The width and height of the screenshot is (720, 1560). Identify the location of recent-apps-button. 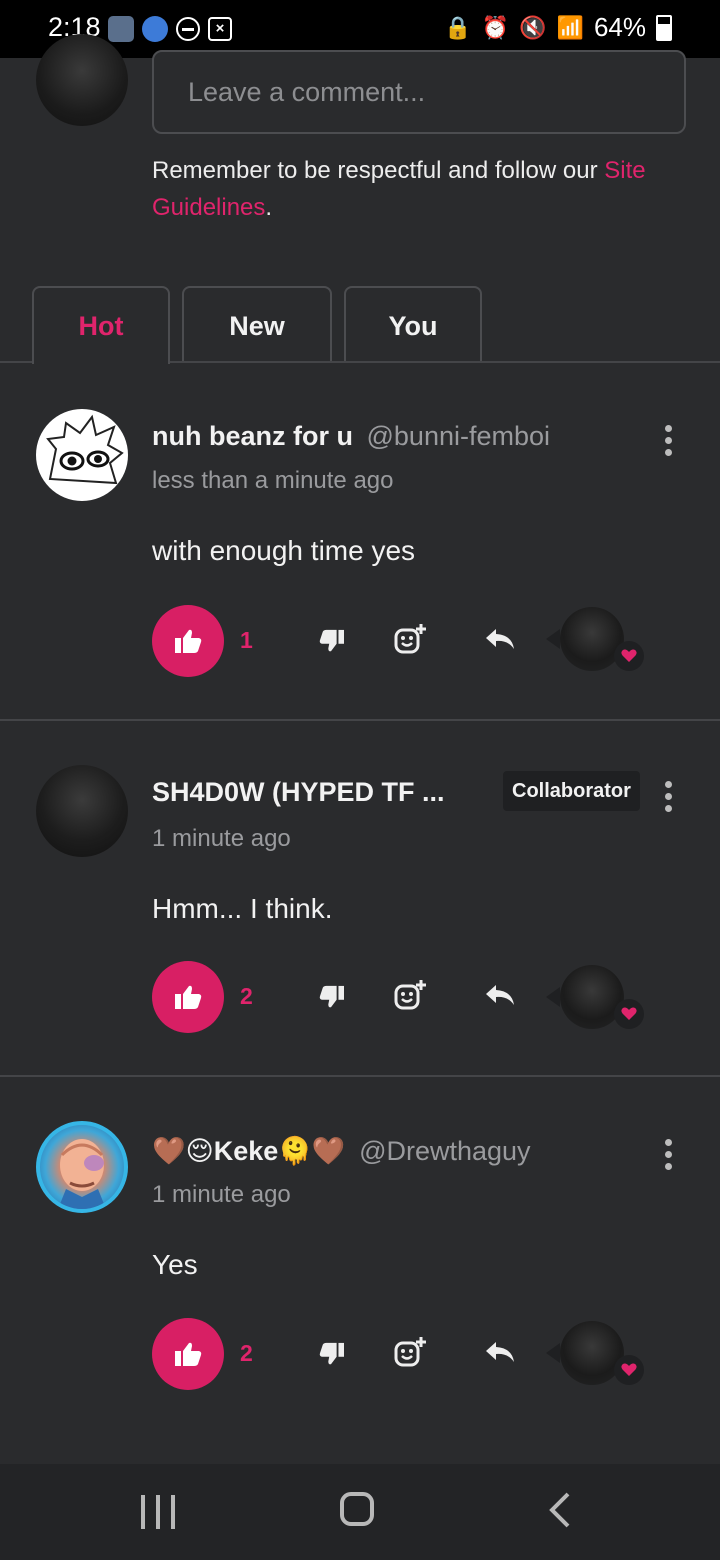
(158, 1512).